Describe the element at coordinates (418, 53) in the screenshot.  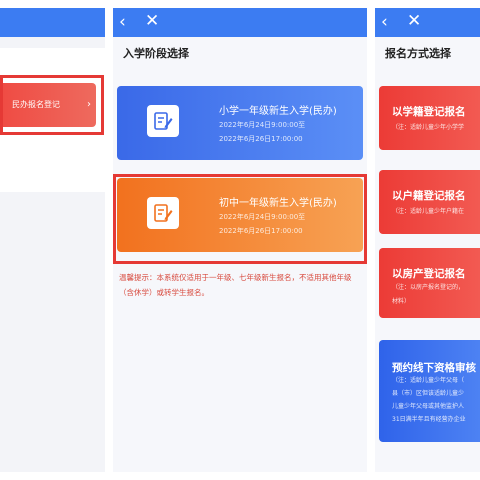
I see `page-title: 报名方式选择` at that location.